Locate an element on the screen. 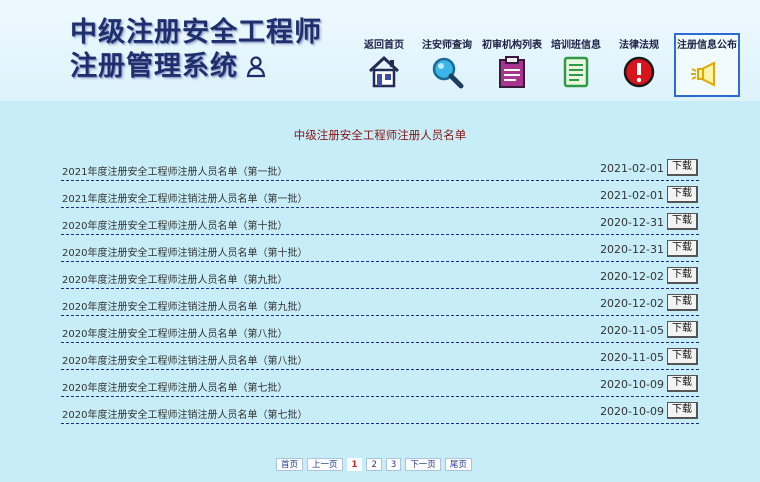 This screenshot has height=482, width=760. user-icon is located at coordinates (256, 67).